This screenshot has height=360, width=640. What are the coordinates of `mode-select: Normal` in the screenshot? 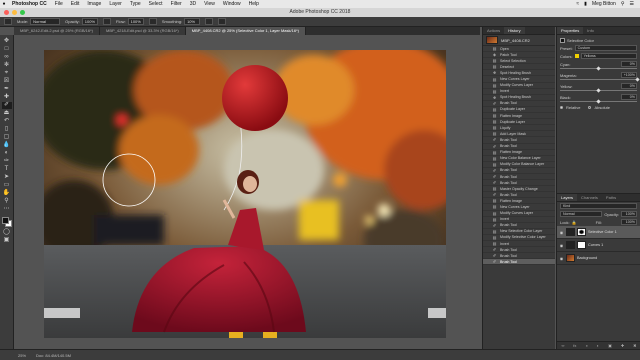 It's located at (45, 21).